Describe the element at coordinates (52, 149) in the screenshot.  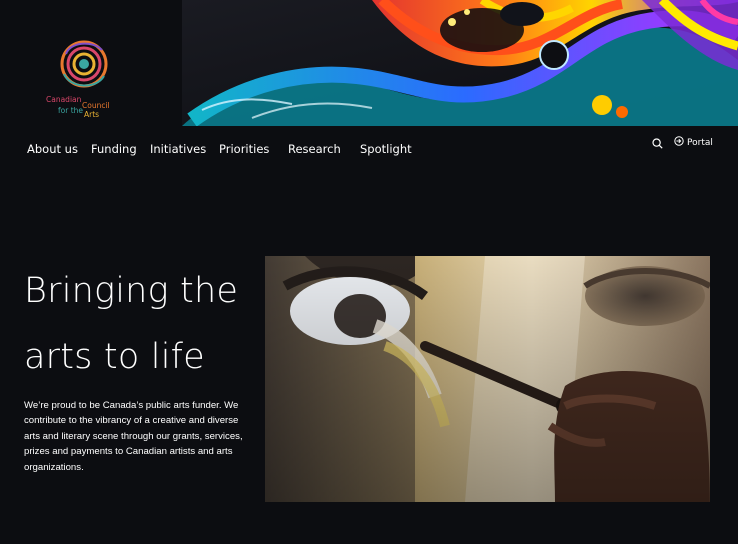
I see `nav-item-about-us: About us` at that location.